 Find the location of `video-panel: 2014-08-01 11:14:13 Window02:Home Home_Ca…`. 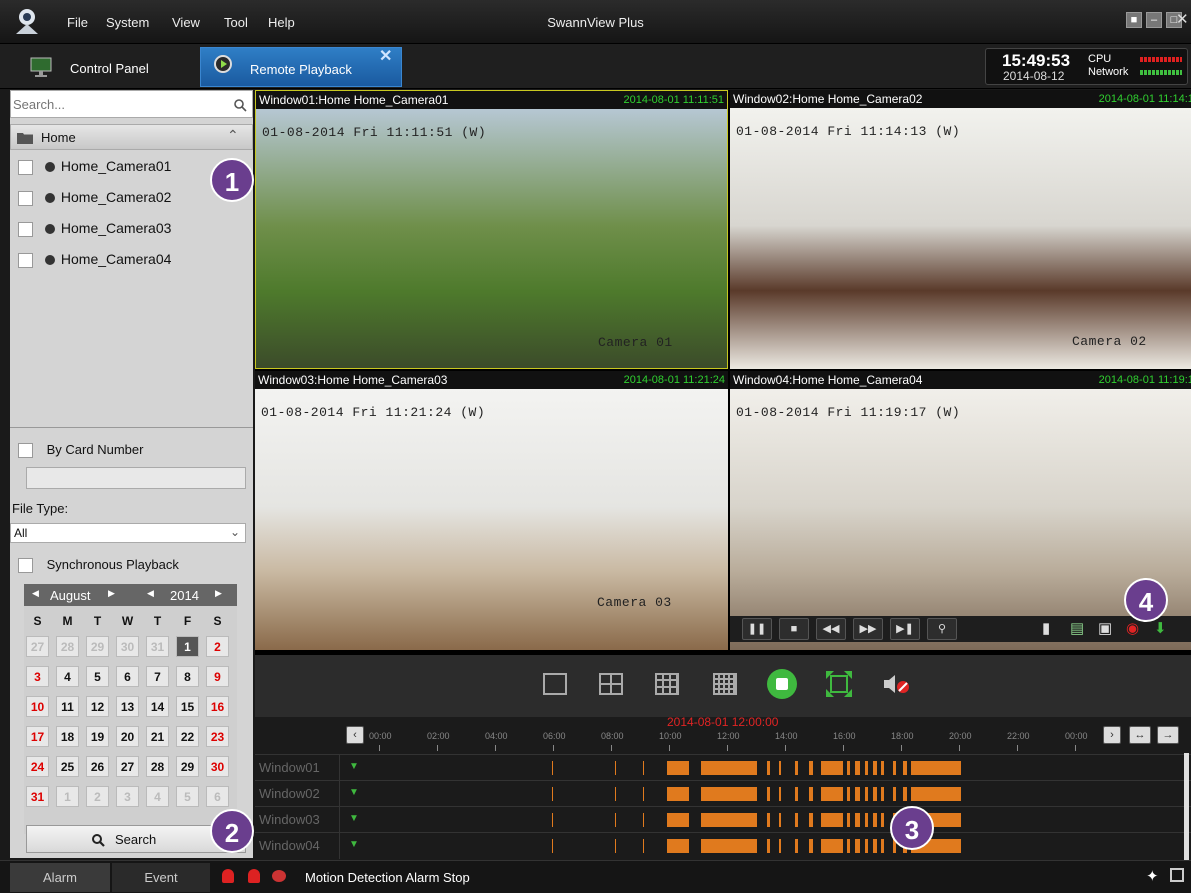

video-panel: 2014-08-01 11:14:13 Window02:Home Home_Ca… is located at coordinates (960, 229).